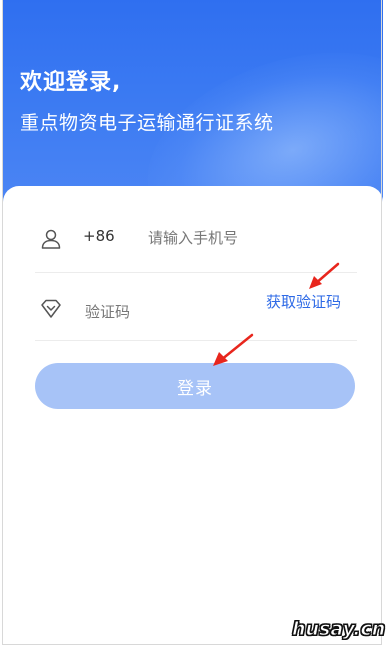  I want to click on login-button: 登录, so click(195, 386).